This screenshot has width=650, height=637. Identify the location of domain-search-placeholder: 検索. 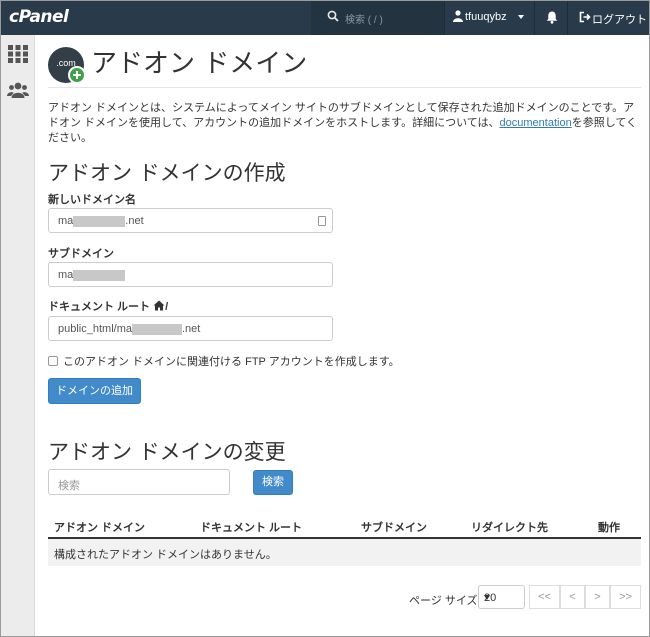
(69, 486).